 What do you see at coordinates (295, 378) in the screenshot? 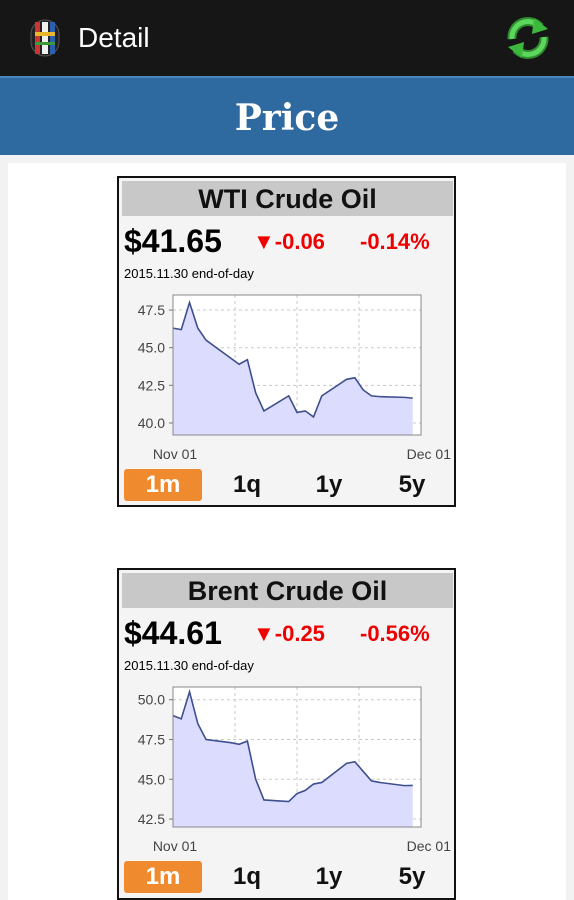
I see `price-chart: 40.0 42.5 45.0 47.5 Nov 01 Dec 01` at bounding box center [295, 378].